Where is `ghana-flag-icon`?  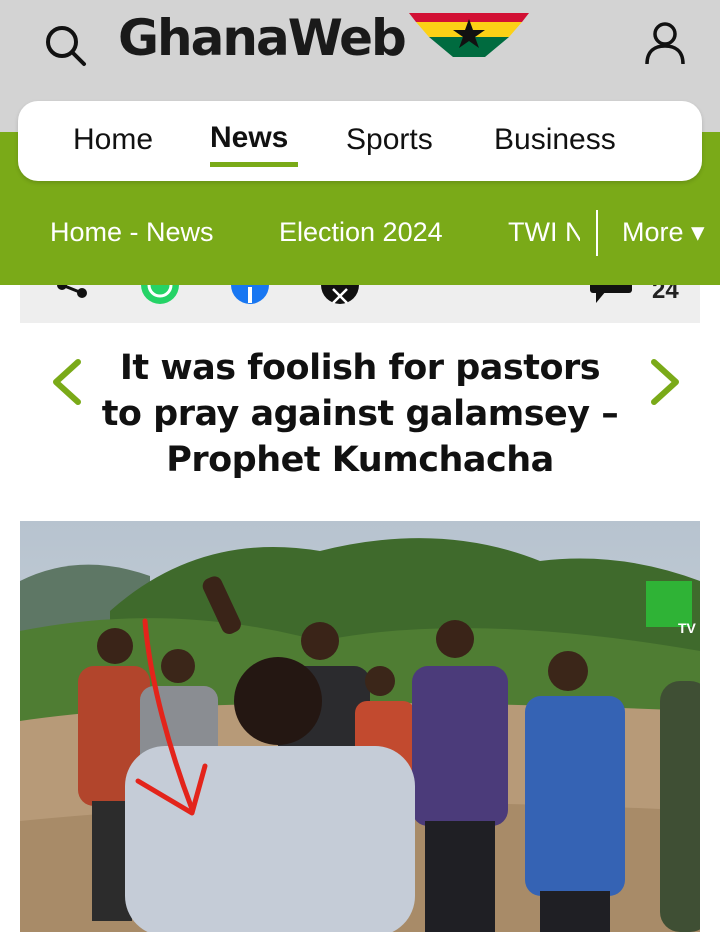
ghana-flag-icon is located at coordinates (468, 35).